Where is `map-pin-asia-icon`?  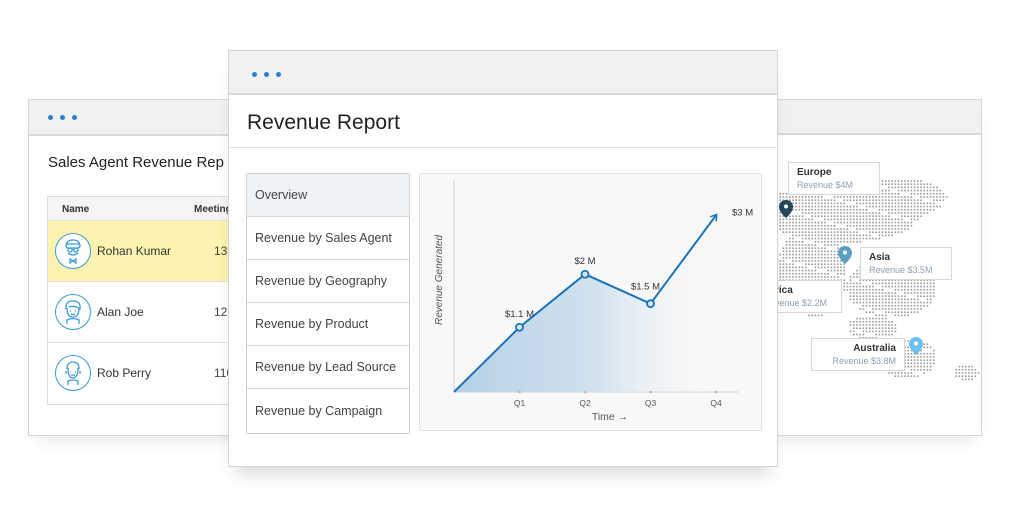
map-pin-asia-icon is located at coordinates (845, 255).